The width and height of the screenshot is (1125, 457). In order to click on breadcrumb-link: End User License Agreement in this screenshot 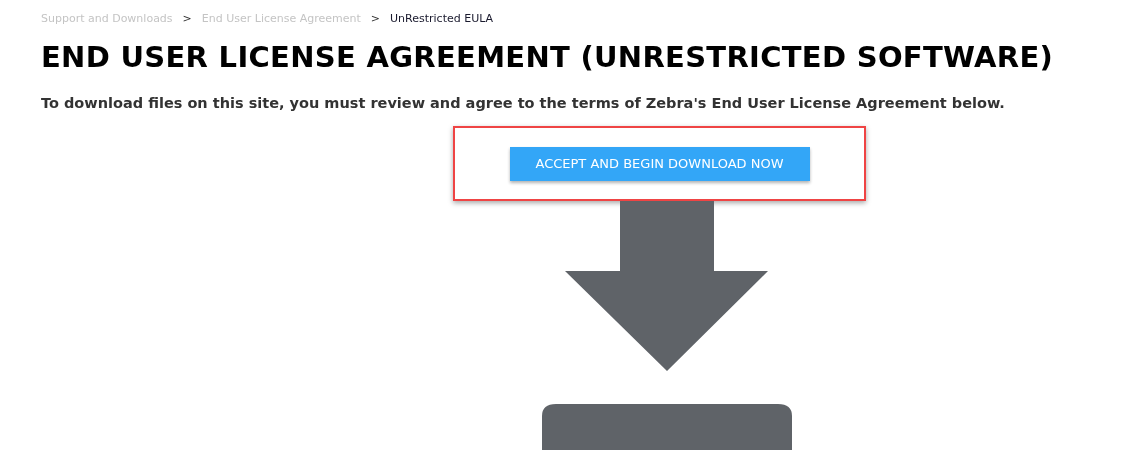, I will do `click(281, 18)`.